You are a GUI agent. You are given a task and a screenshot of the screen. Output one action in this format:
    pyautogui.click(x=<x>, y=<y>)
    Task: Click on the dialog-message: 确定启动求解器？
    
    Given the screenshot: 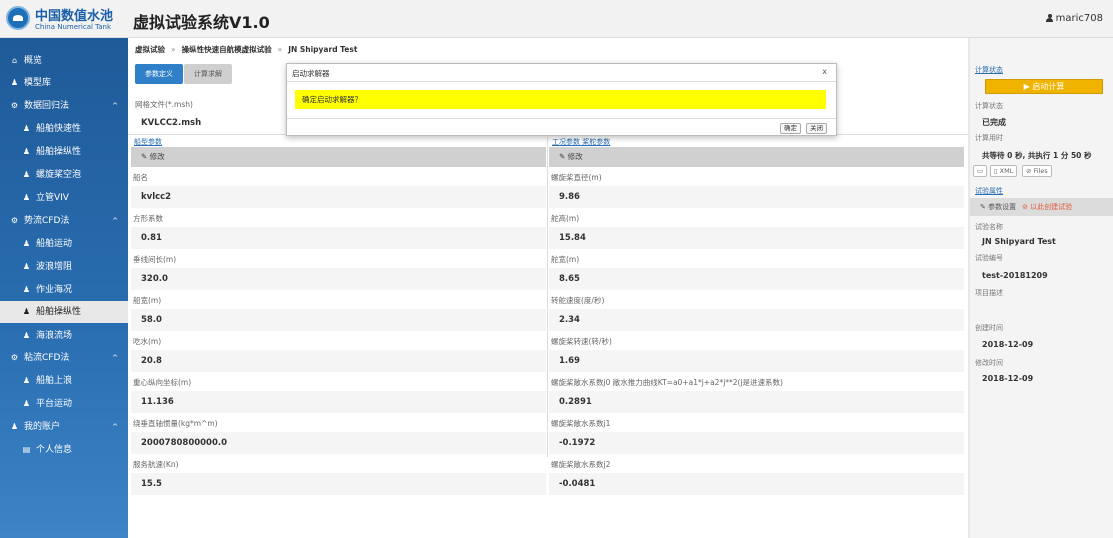 What is the action you would take?
    pyautogui.click(x=560, y=99)
    